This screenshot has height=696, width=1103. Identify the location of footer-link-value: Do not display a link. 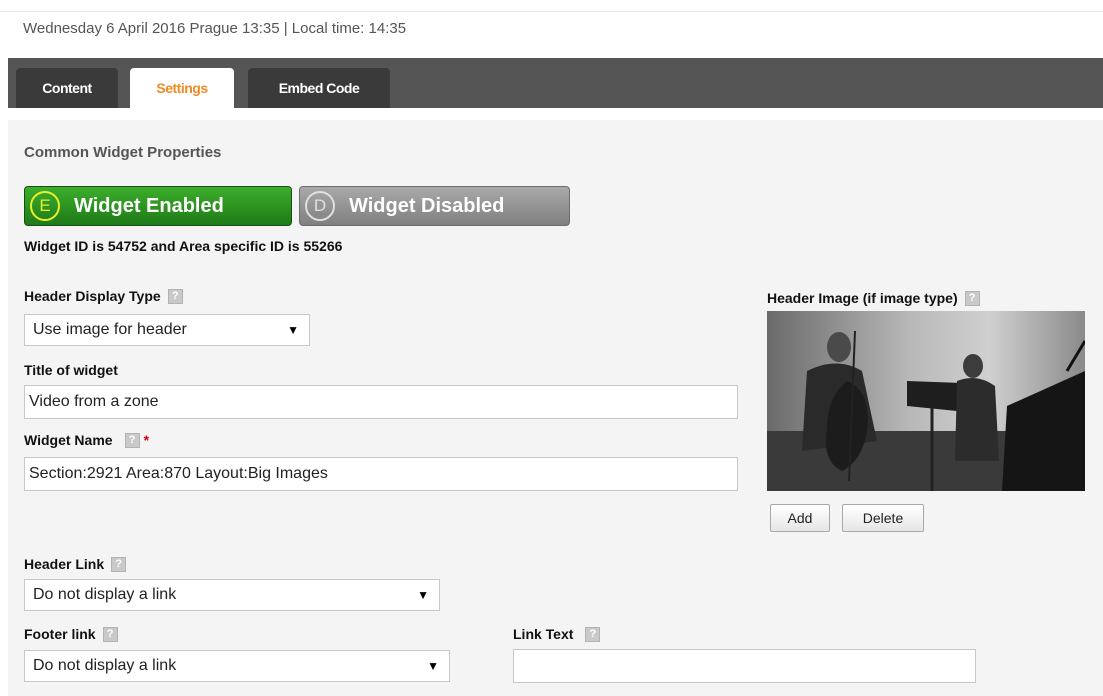
(105, 665).